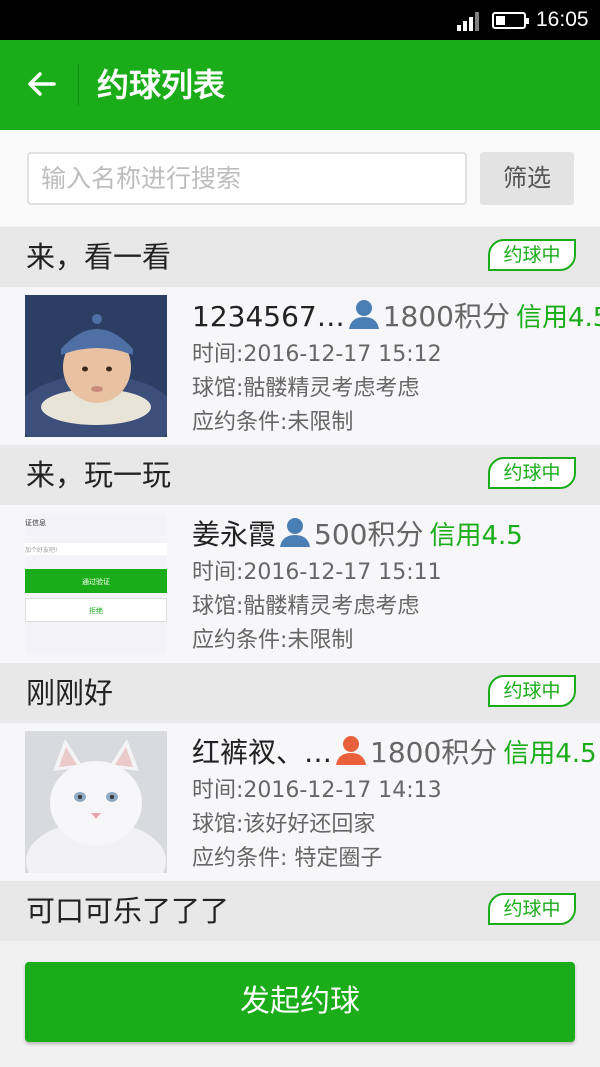 Image resolution: width=600 pixels, height=1067 pixels. I want to click on screenshot-thumbnail: 证信息 加个好友吧! 通过验证 拒绝, so click(96, 584).